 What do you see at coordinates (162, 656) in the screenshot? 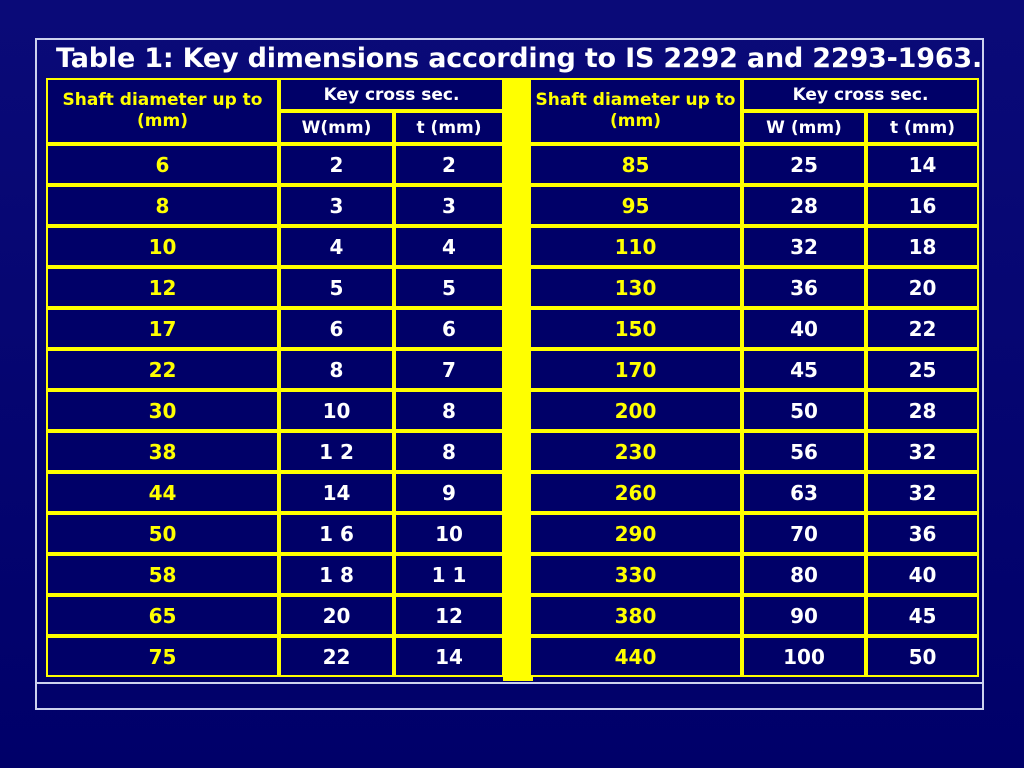
I see `cell-shaft-diameter: 75` at bounding box center [162, 656].